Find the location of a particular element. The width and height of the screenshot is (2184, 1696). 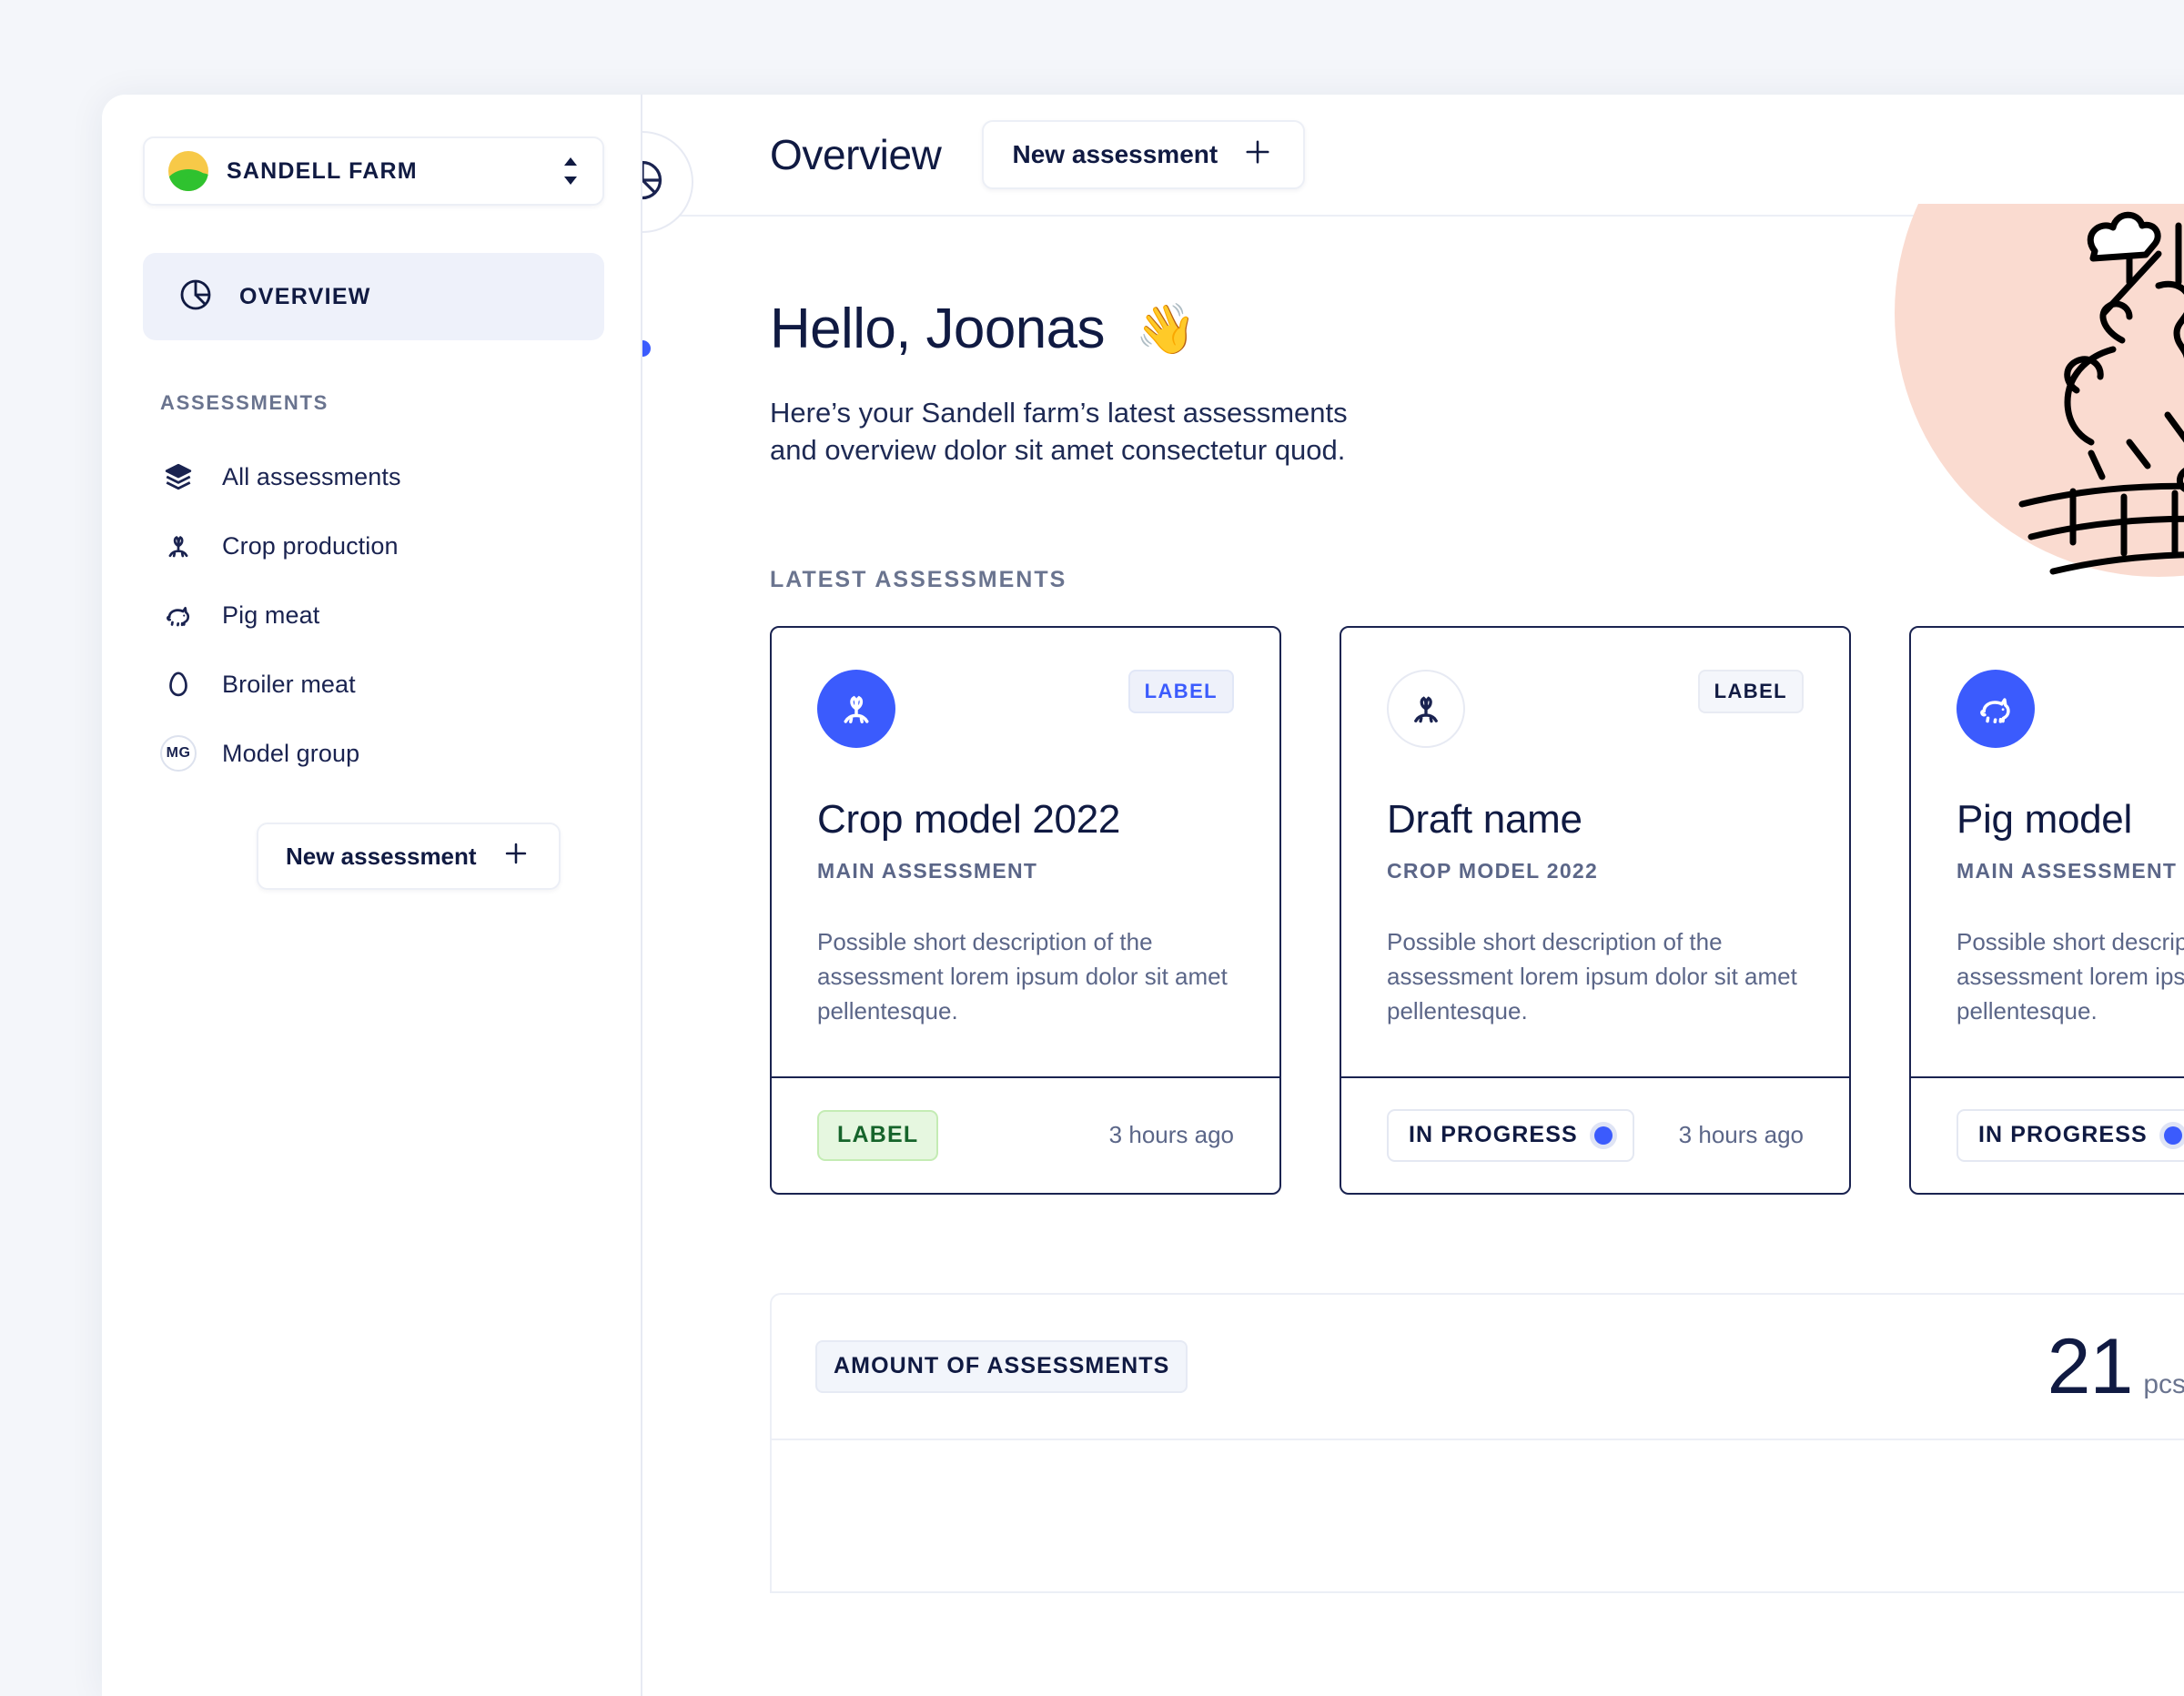

stat-number: 21 is located at coordinates (2091, 1366).